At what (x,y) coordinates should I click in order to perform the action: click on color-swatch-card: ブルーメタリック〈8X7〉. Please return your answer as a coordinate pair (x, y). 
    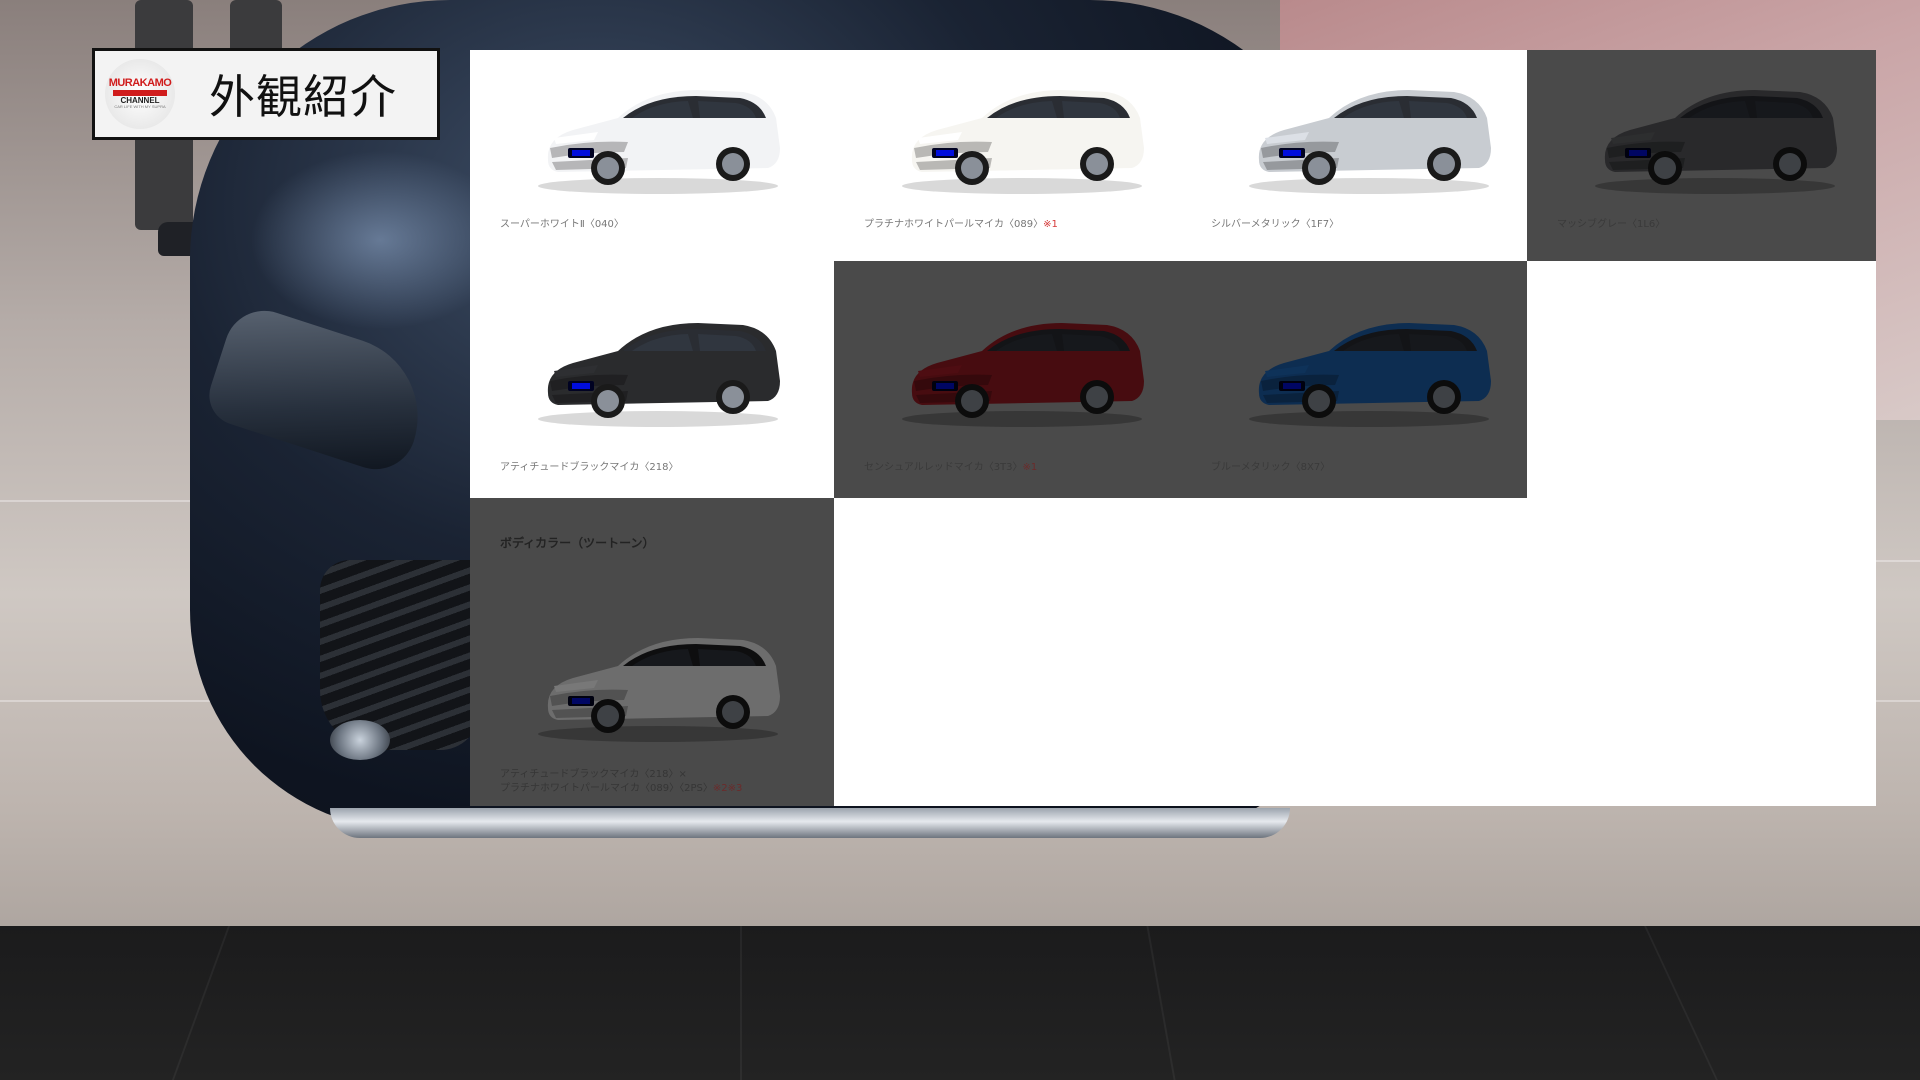
    Looking at the image, I should click on (1354, 379).